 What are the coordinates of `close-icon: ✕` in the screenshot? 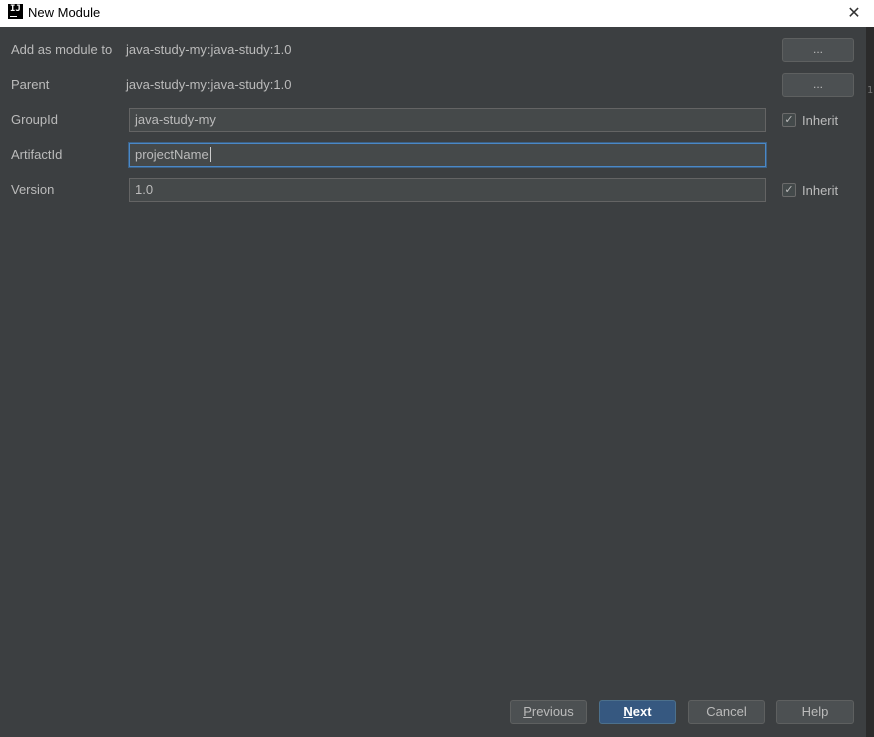 It's located at (854, 13).